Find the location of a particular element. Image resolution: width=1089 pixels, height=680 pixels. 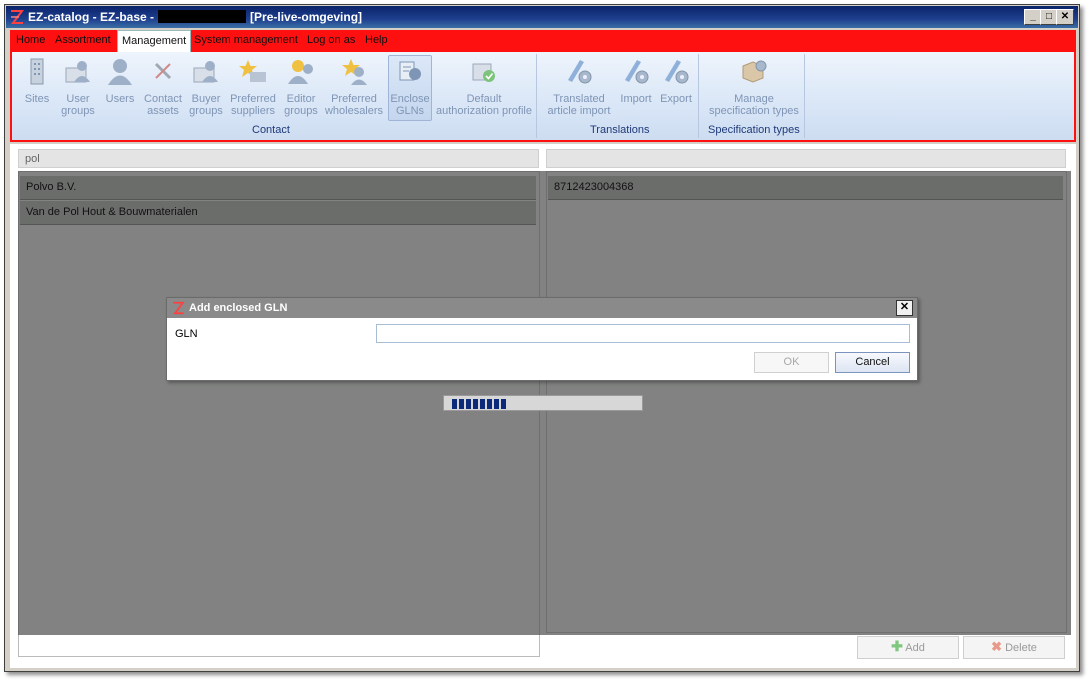

buyer-groups-label-1: Buyer is located at coordinates (206, 99).